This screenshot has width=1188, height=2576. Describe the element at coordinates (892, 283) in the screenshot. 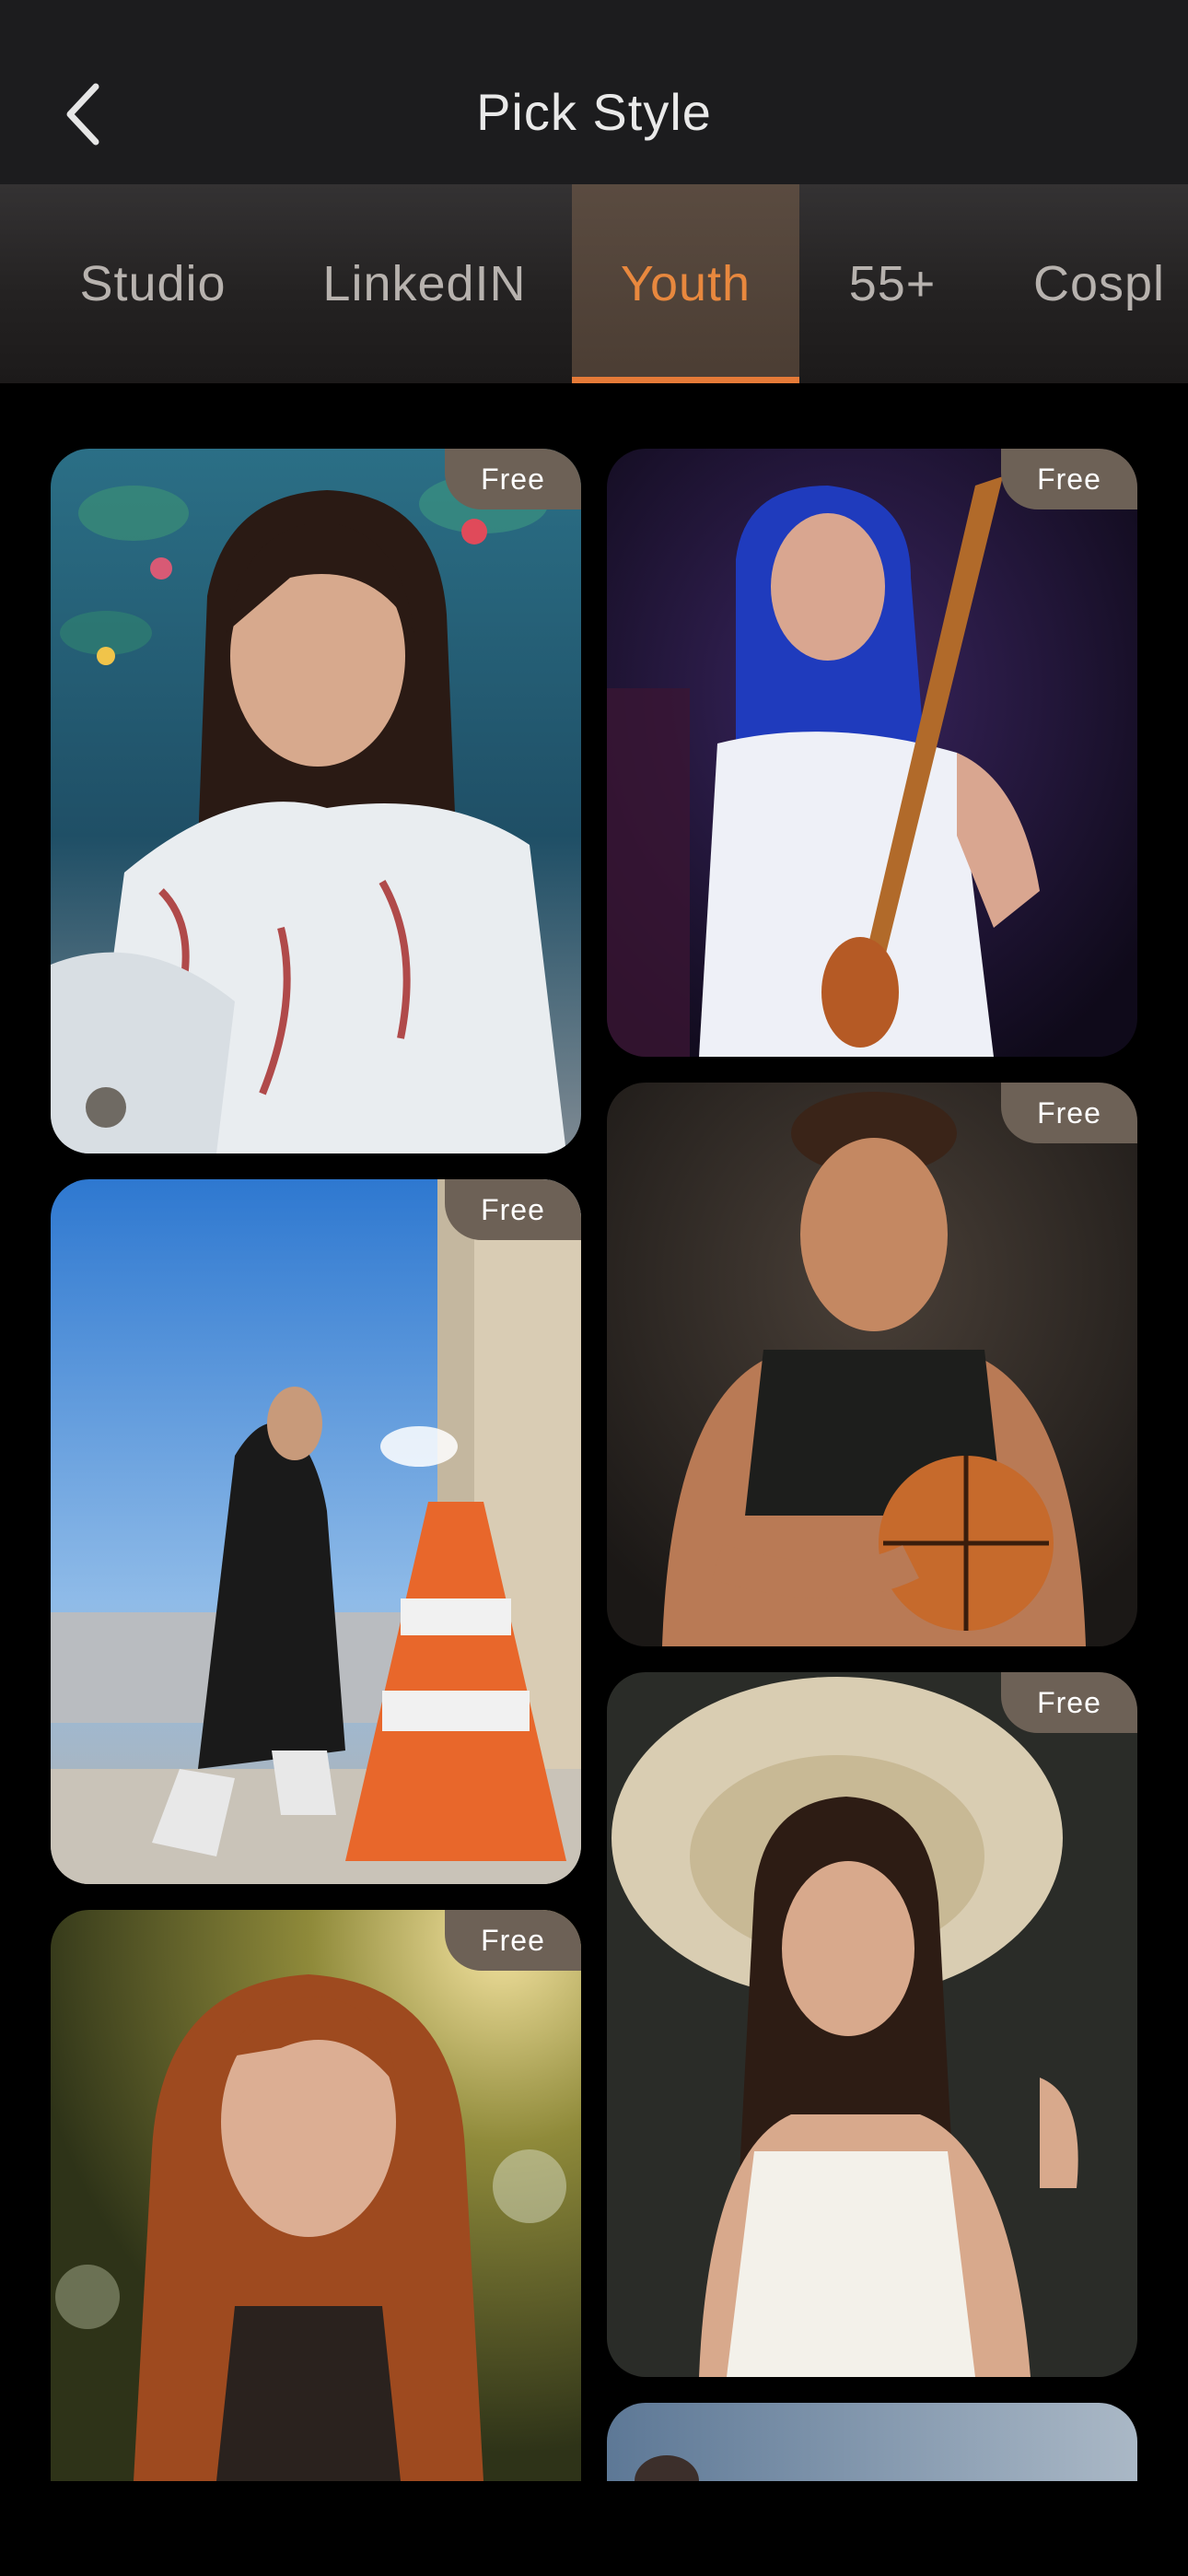

I see `tab-55-plus: 55+` at that location.